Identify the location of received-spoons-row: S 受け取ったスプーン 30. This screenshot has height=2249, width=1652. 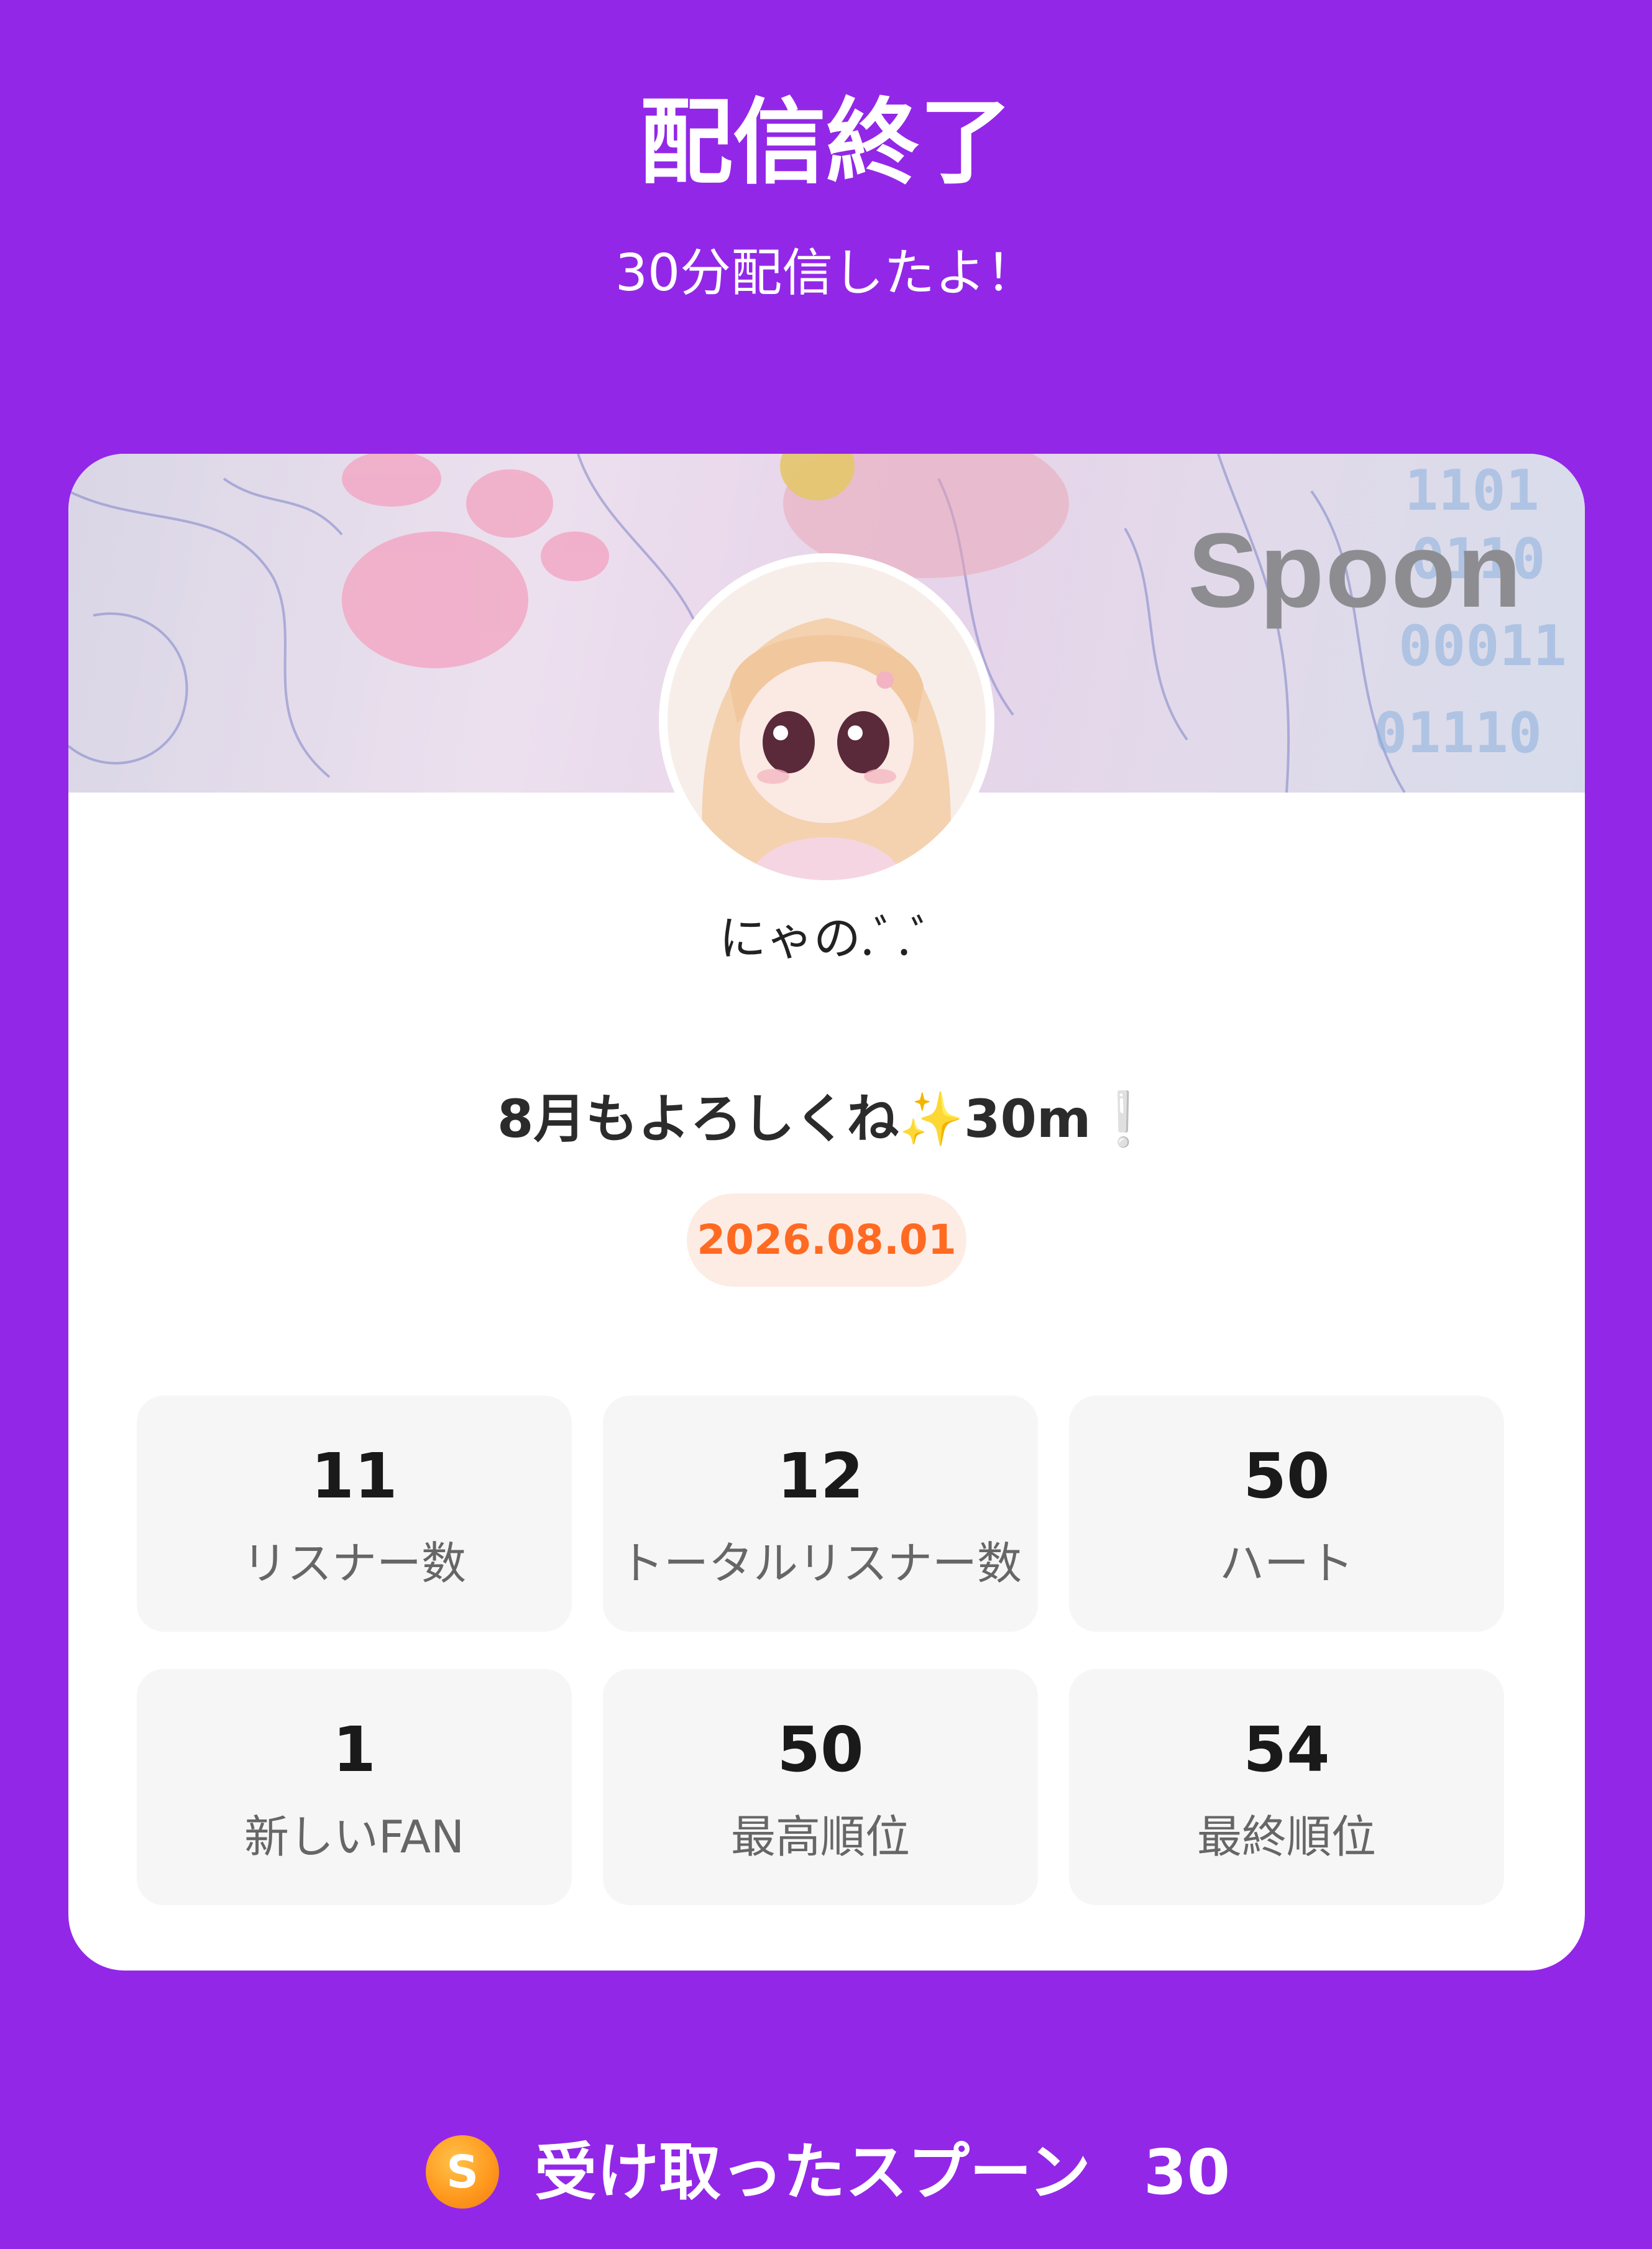
(826, 2172).